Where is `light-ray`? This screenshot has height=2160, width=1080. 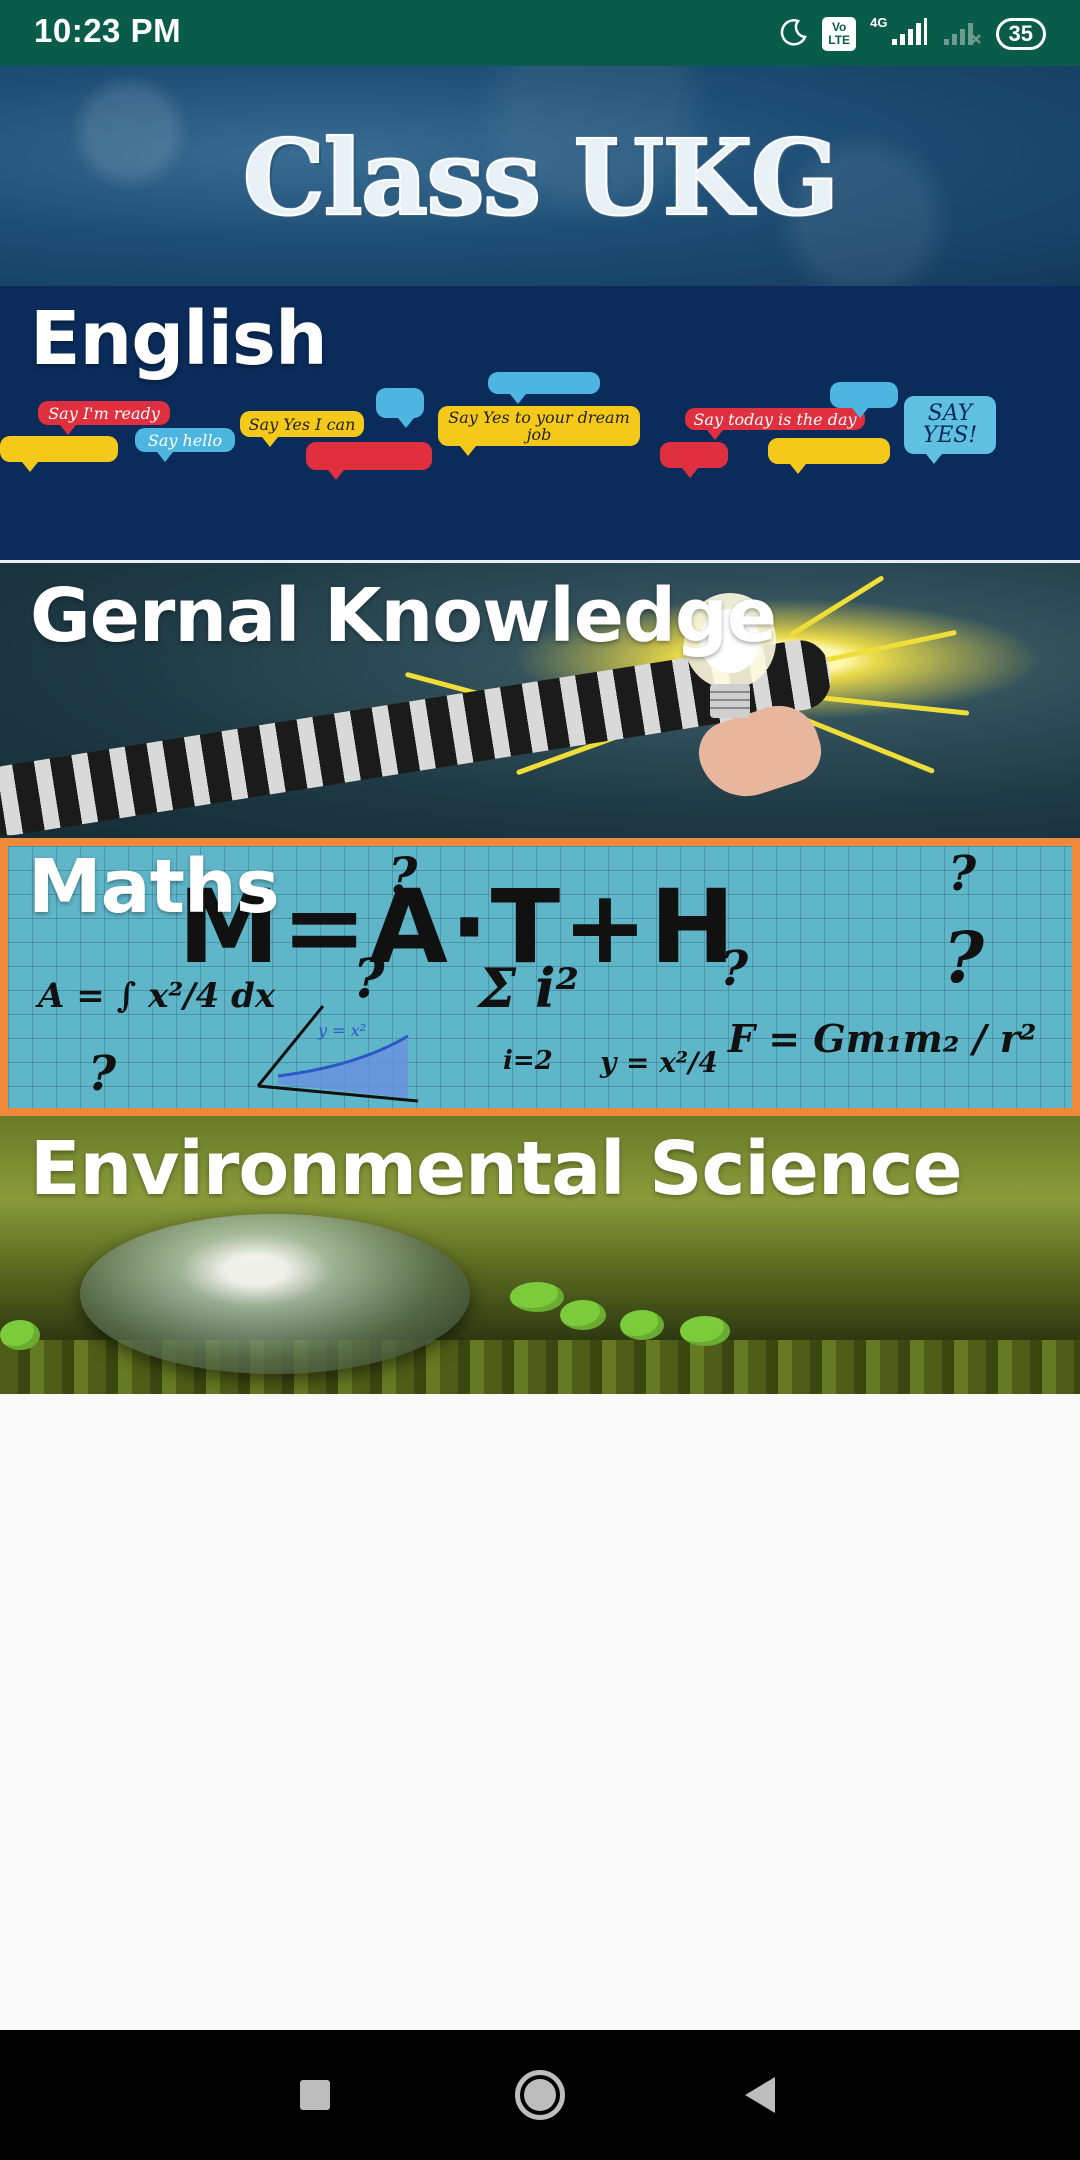
light-ray is located at coordinates (836, 606).